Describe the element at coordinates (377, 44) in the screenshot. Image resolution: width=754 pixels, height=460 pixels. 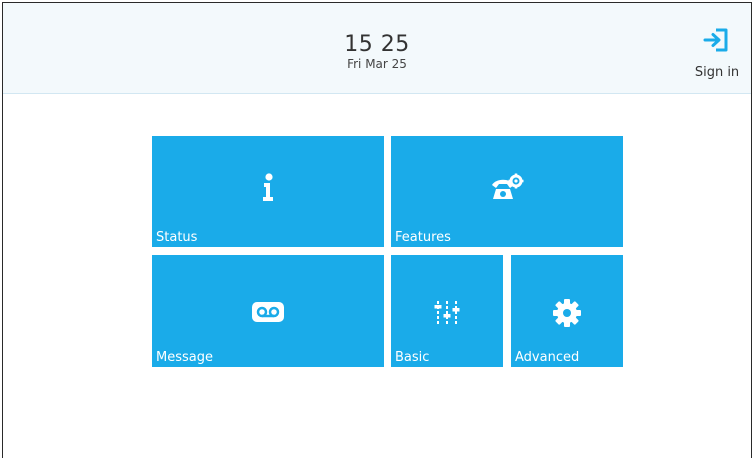
I see `clock-time: 15 25` at that location.